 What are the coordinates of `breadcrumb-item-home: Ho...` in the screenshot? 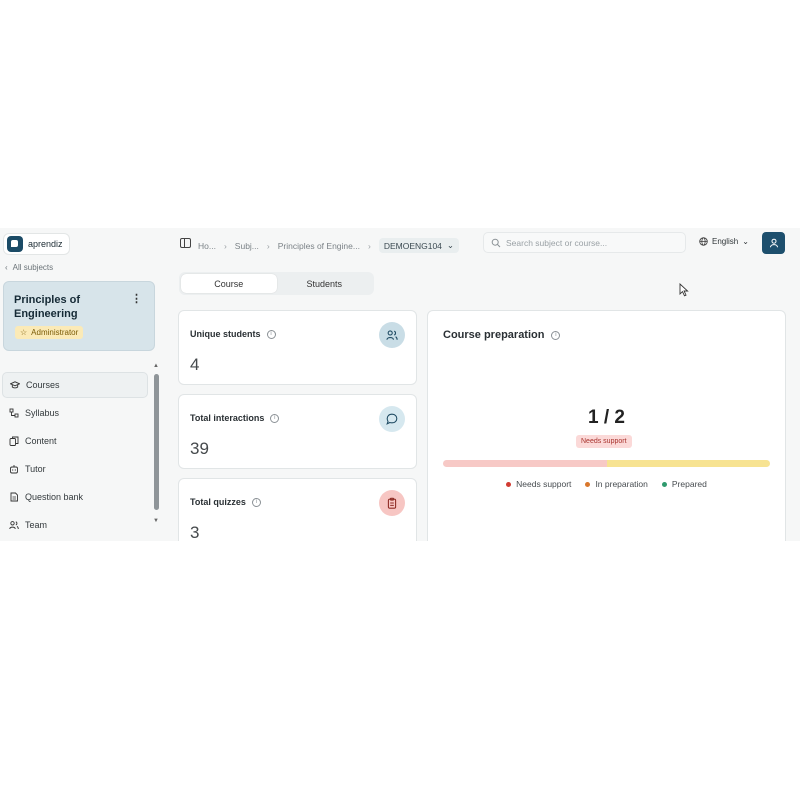 It's located at (207, 246).